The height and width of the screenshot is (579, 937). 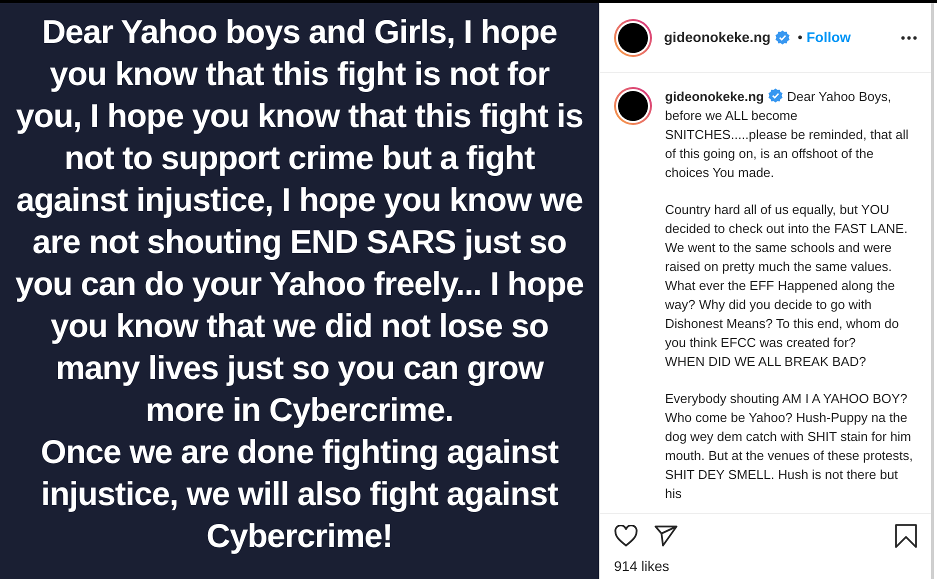 What do you see at coordinates (789, 446) in the screenshot?
I see `caption-text: Everybody shouting AM I A YAHOO BOY? Who come be Yahoo? Hush-Puppy na the dog wey dem catch with SHIT stain for him mouth. But at the venues of these protests, SHIT DEY SMELL. Hush is not there but his` at bounding box center [789, 446].